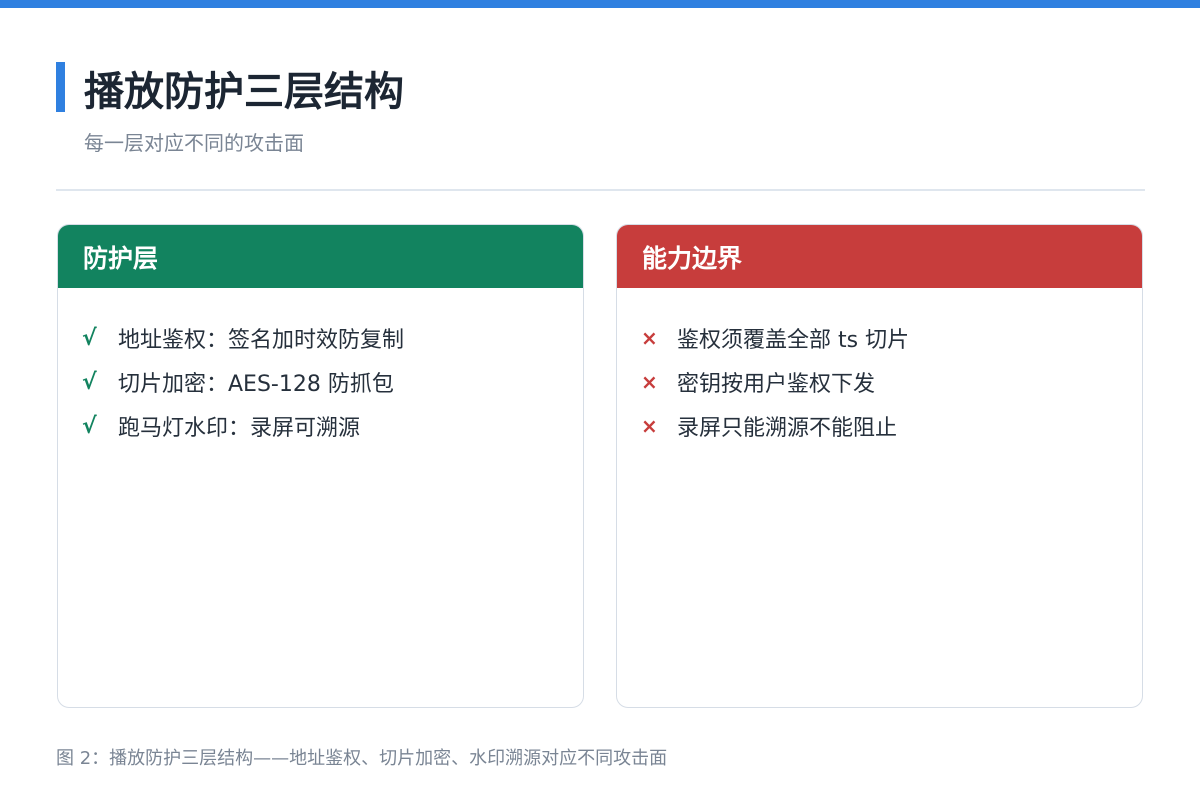  Describe the element at coordinates (60, 87) in the screenshot. I see `title-accent-bar` at that location.